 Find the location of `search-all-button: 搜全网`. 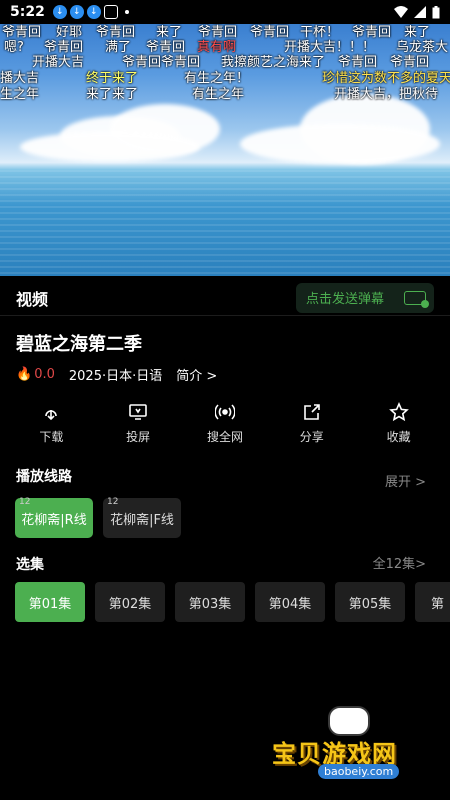

search-all-button: 搜全网 is located at coordinates (225, 425).